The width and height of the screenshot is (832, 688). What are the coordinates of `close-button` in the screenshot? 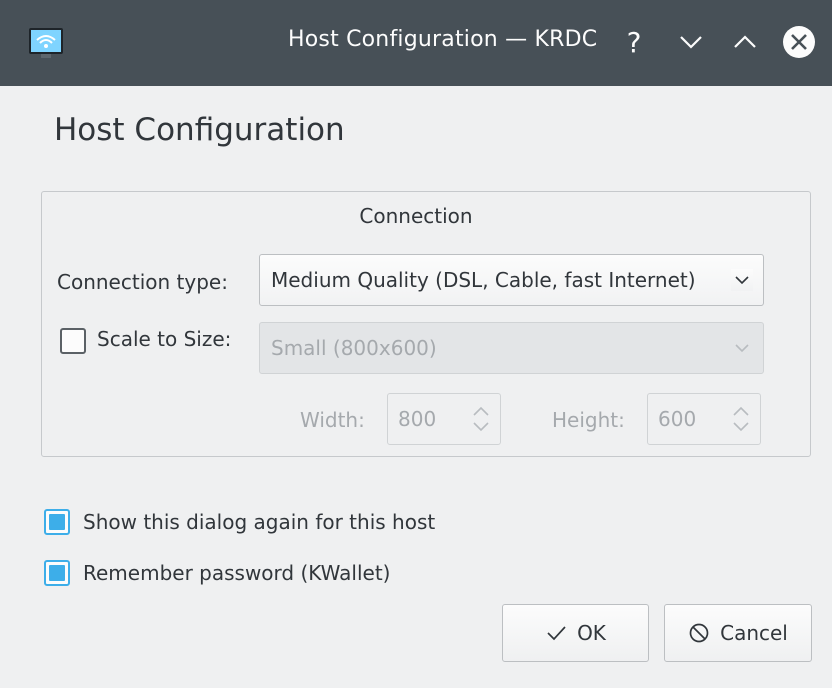 It's located at (799, 42).